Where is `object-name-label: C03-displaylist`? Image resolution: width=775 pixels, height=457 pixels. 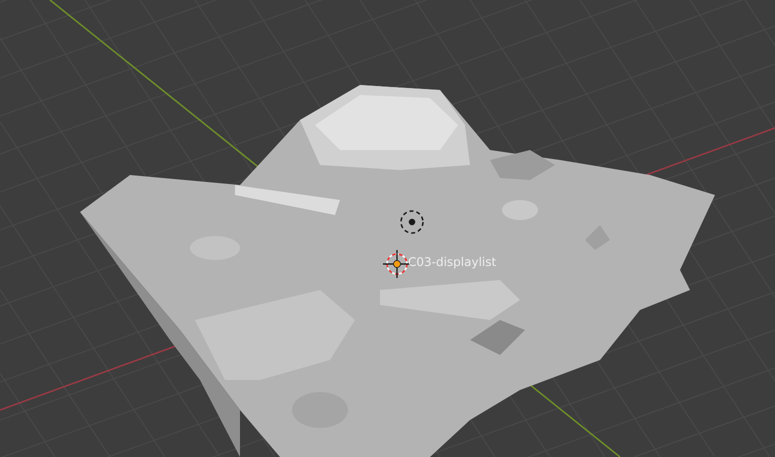 object-name-label: C03-displaylist is located at coordinates (452, 262).